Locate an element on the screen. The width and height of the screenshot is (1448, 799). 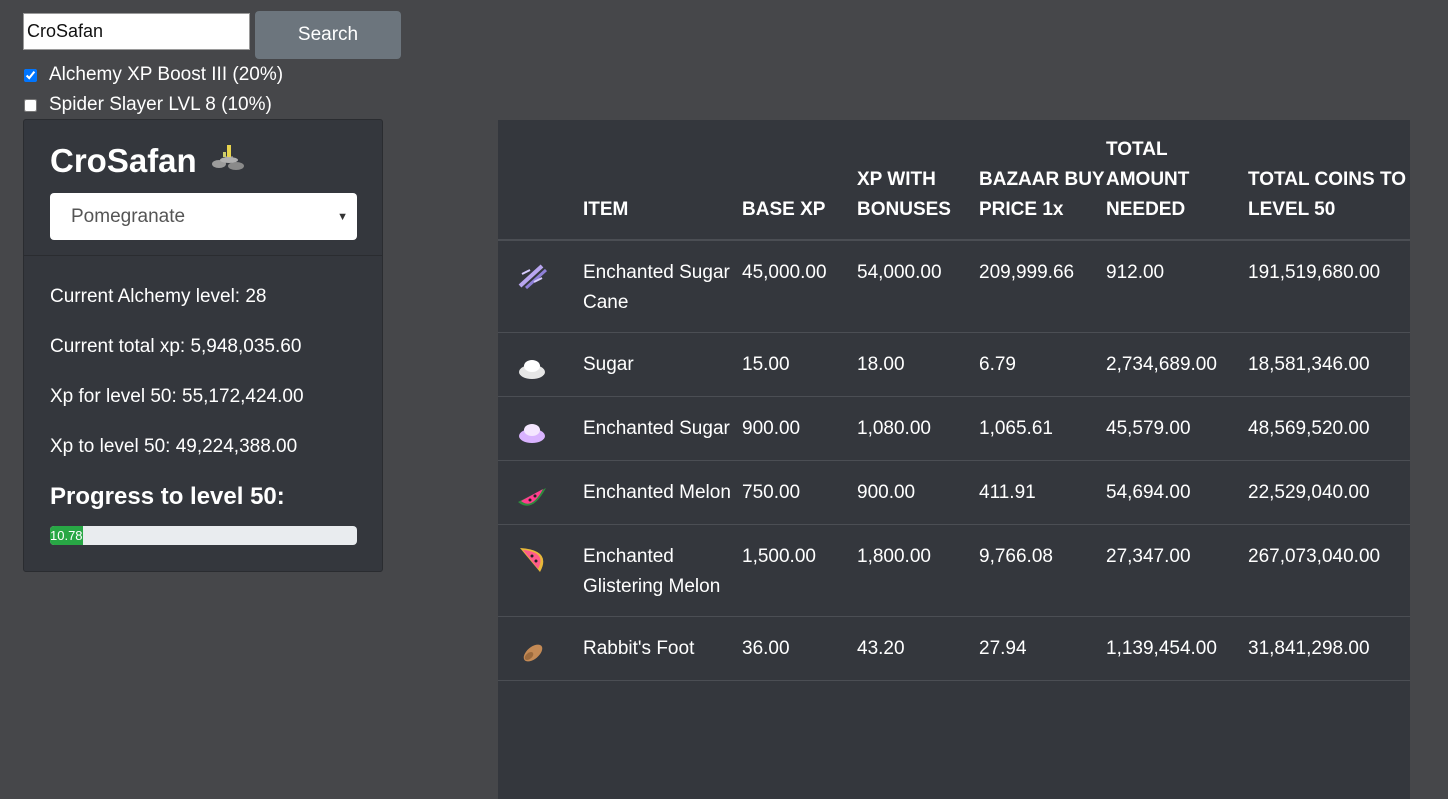
item-amount: 1,139,454.00 is located at coordinates (1177, 648).